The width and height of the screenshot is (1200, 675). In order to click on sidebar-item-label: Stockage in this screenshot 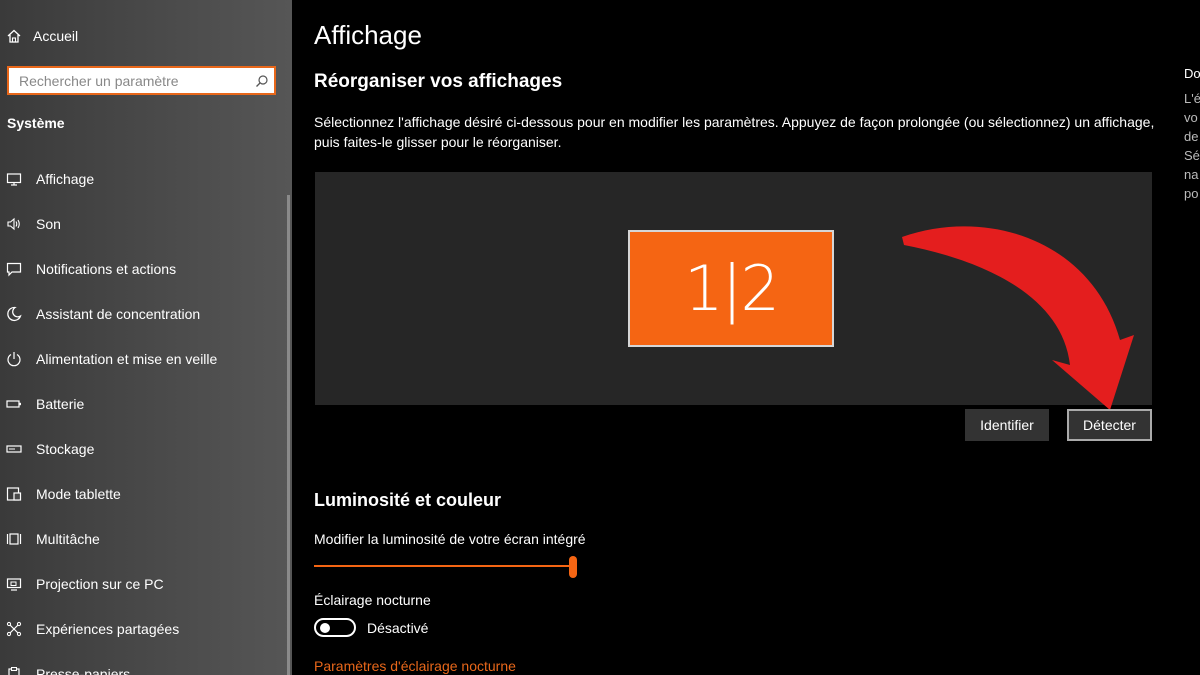, I will do `click(65, 448)`.